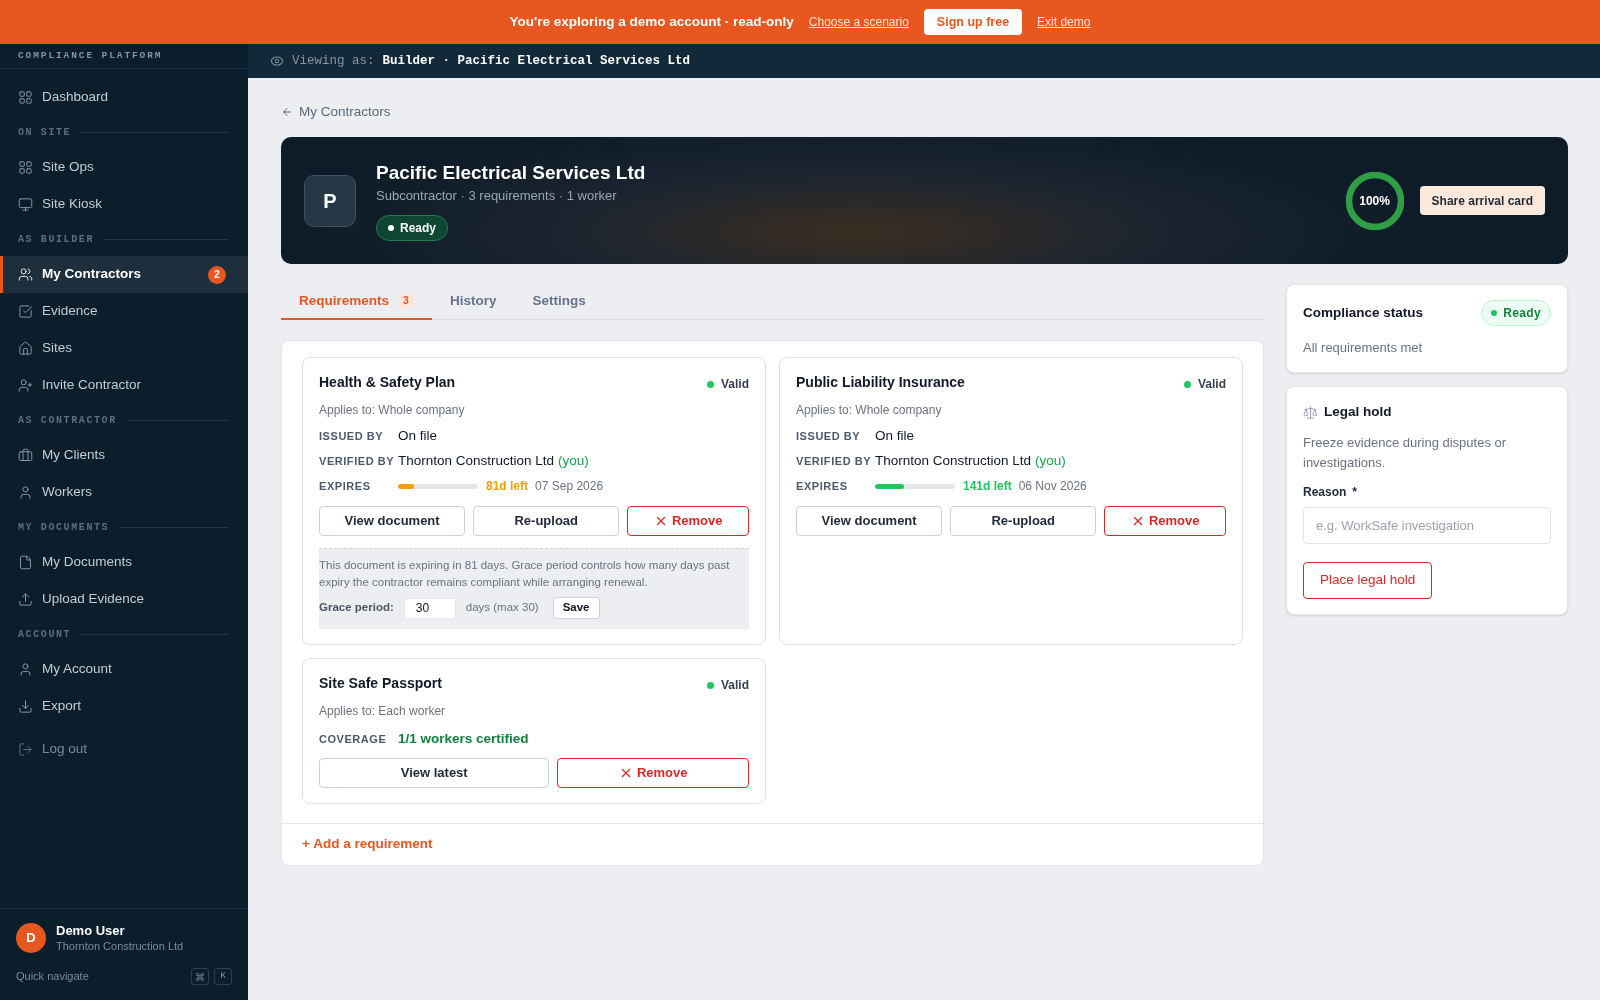 This screenshot has width=1600, height=1000. I want to click on back-link: My Contractors, so click(336, 112).